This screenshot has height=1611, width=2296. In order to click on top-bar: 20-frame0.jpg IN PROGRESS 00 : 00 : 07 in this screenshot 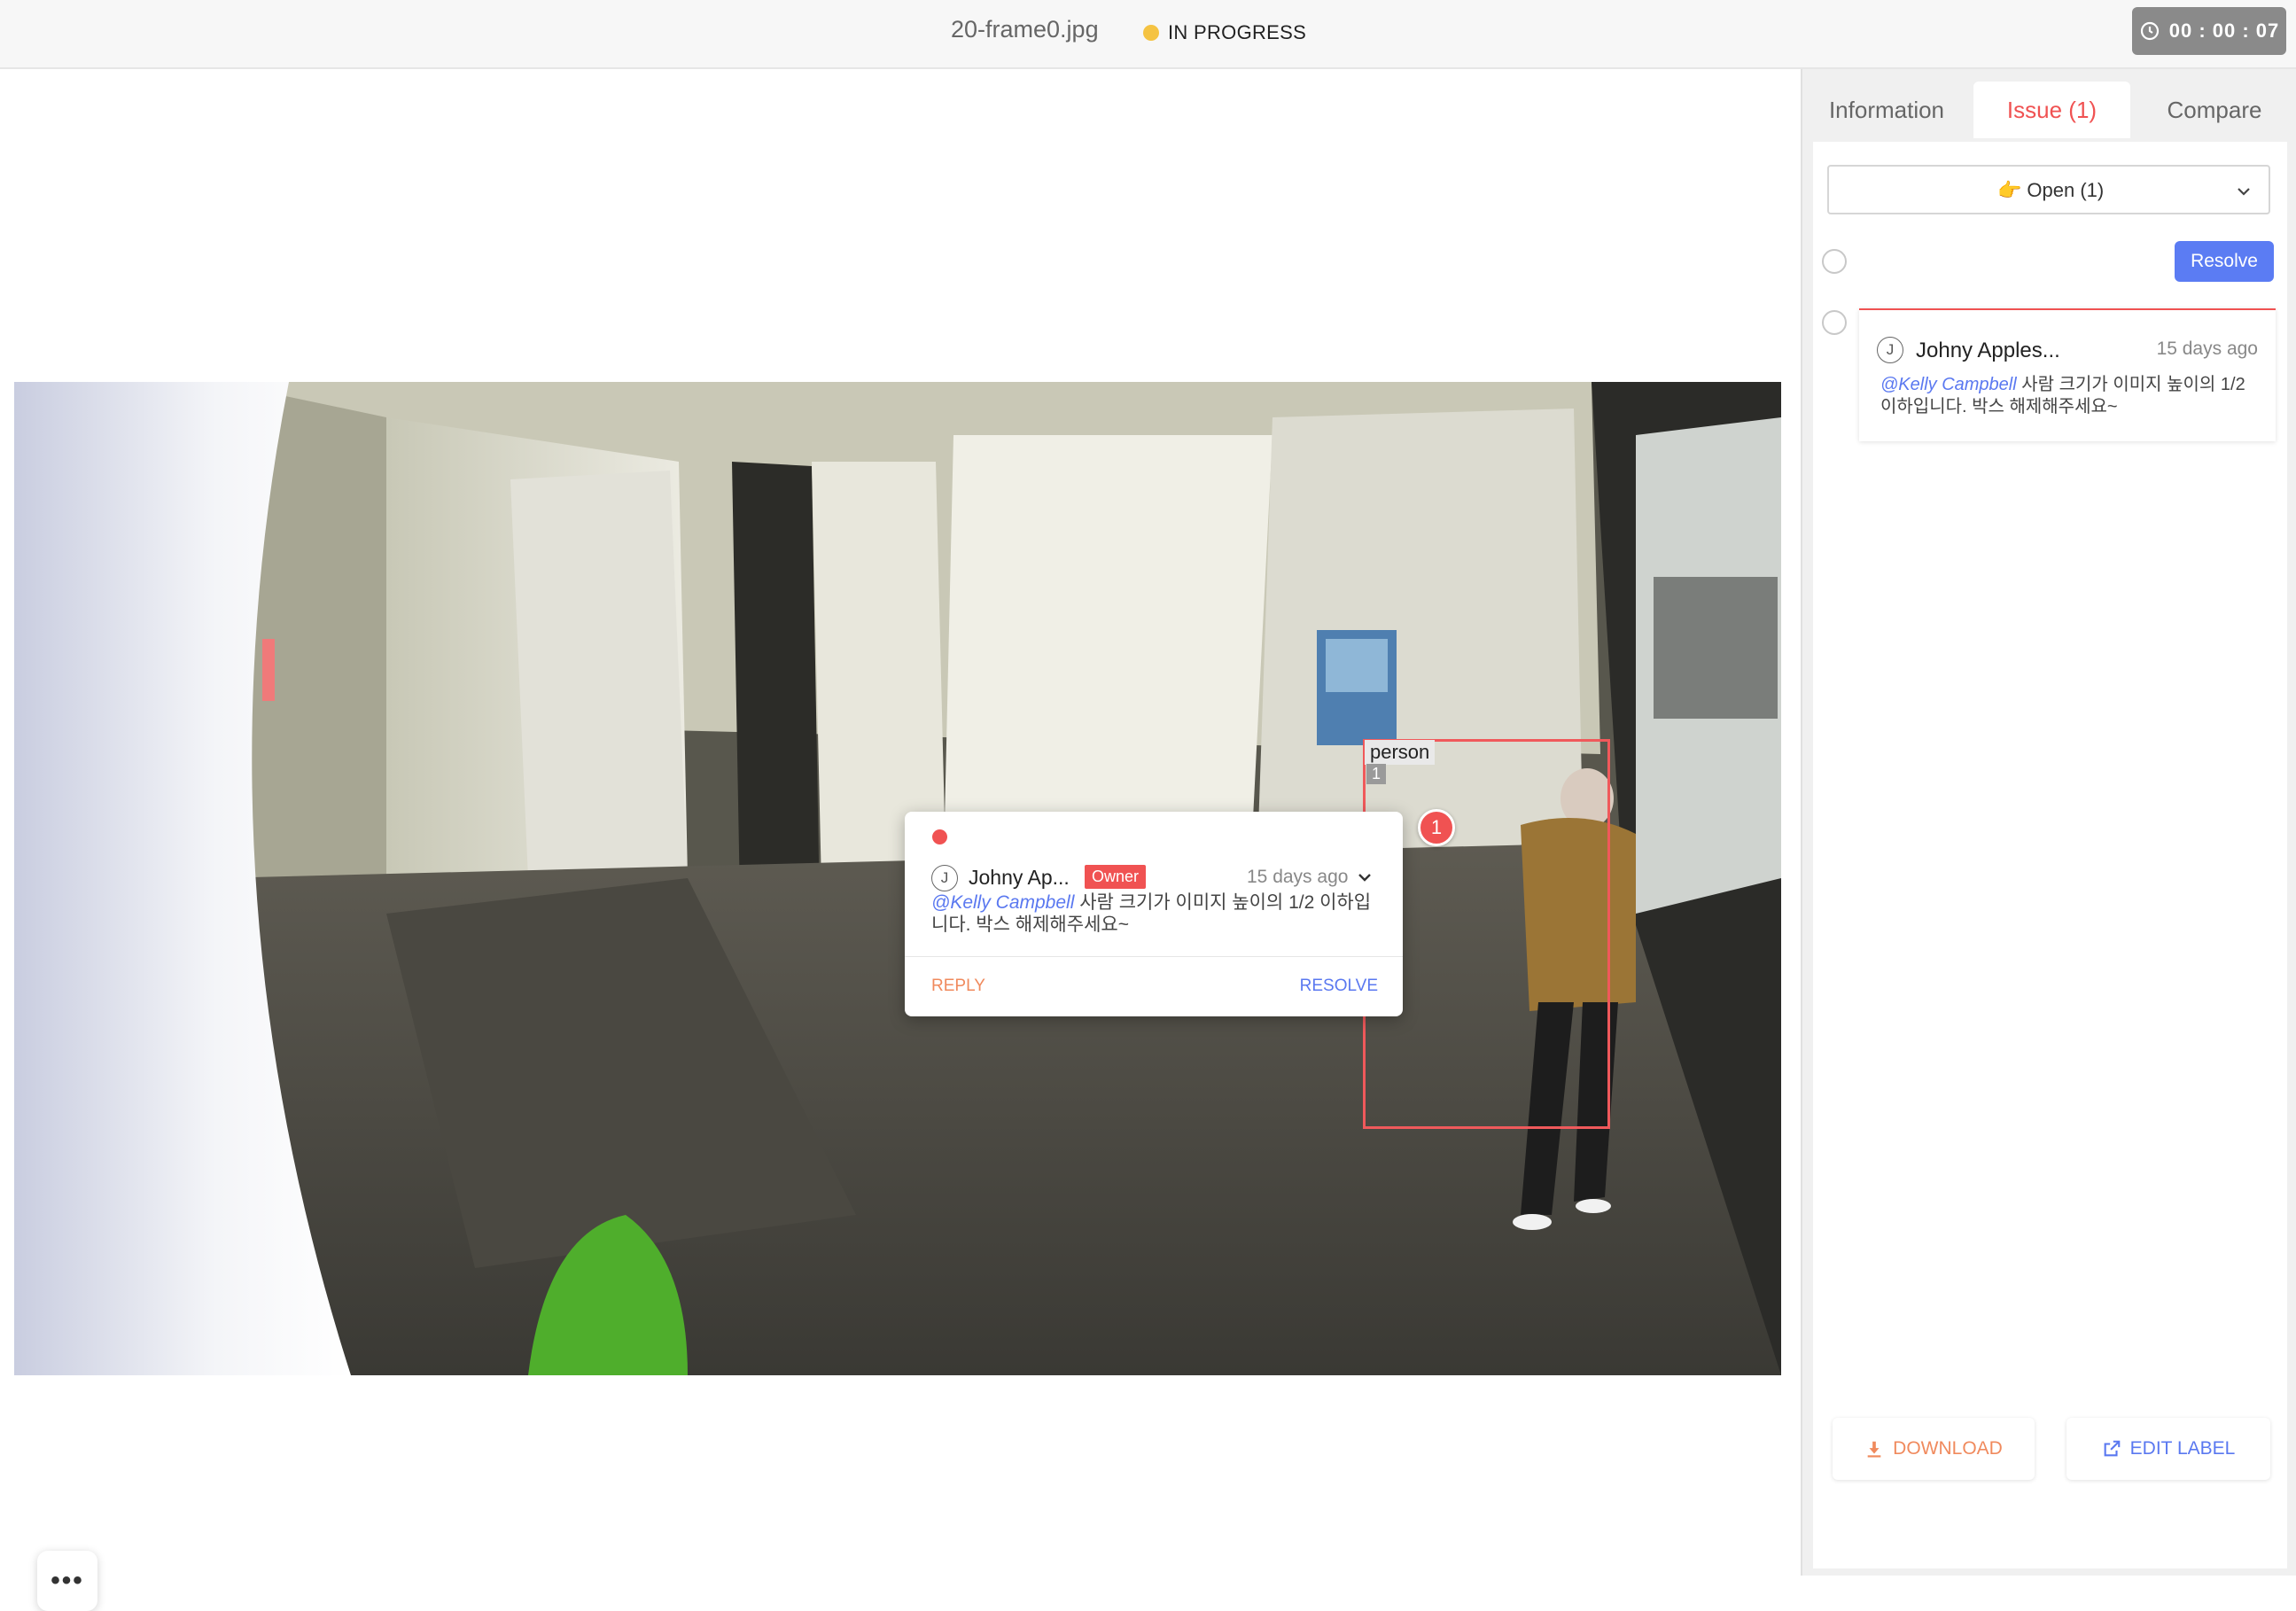, I will do `click(1148, 34)`.